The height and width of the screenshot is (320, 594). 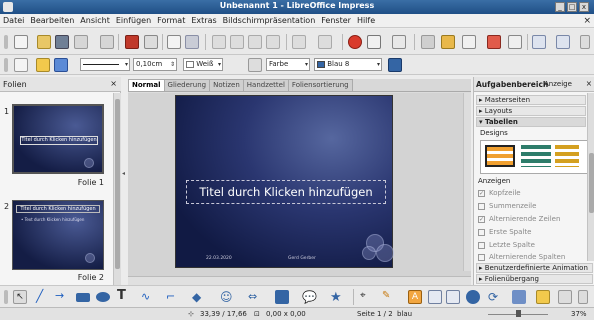 What do you see at coordinates (20, 297) in the screenshot?
I see `select-cursor-icon: ↖` at bounding box center [20, 297].